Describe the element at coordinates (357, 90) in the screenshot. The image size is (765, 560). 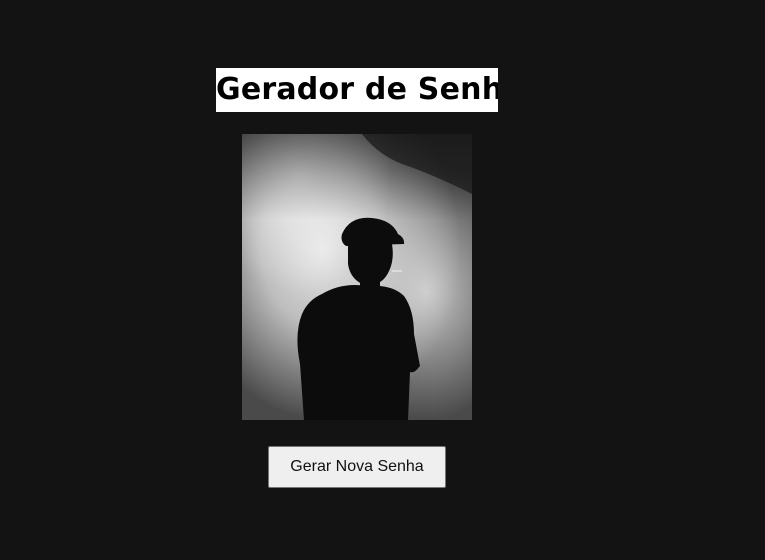
I see `page-title: Gerador de Senha` at that location.